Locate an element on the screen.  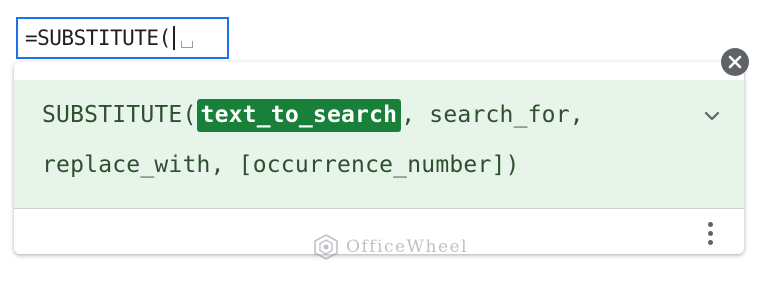
active-parameter: text_to_search is located at coordinates (299, 115).